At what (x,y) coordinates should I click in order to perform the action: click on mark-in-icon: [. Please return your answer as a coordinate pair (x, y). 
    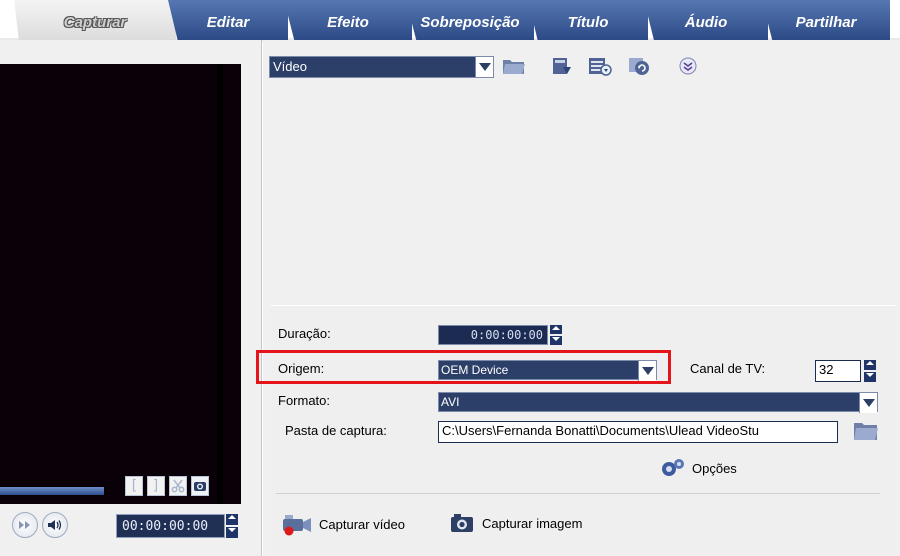
    Looking at the image, I should click on (134, 486).